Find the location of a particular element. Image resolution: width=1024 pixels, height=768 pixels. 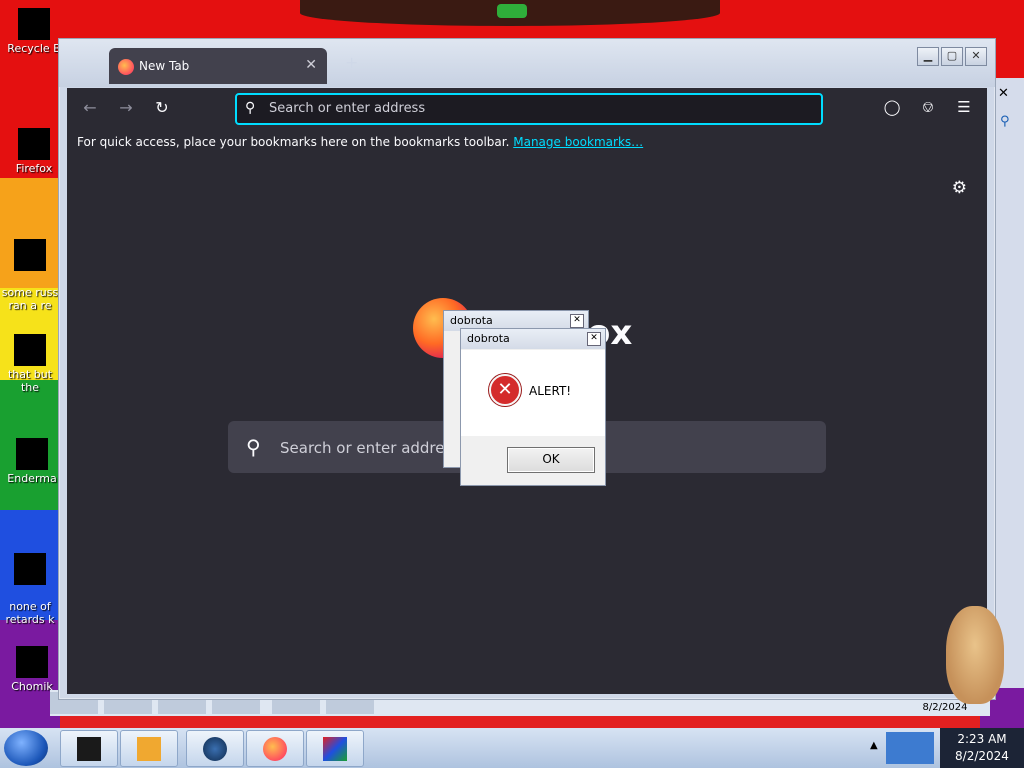

alert-message: ALERT! is located at coordinates (550, 391).